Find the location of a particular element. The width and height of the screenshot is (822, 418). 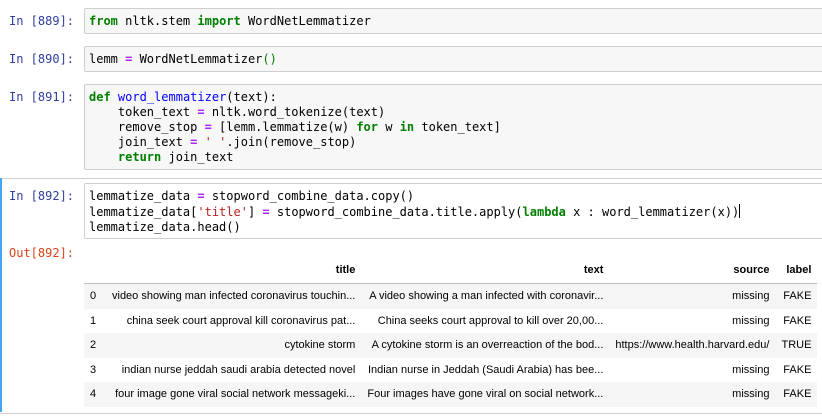

row-index: 1 is located at coordinates (93, 320).